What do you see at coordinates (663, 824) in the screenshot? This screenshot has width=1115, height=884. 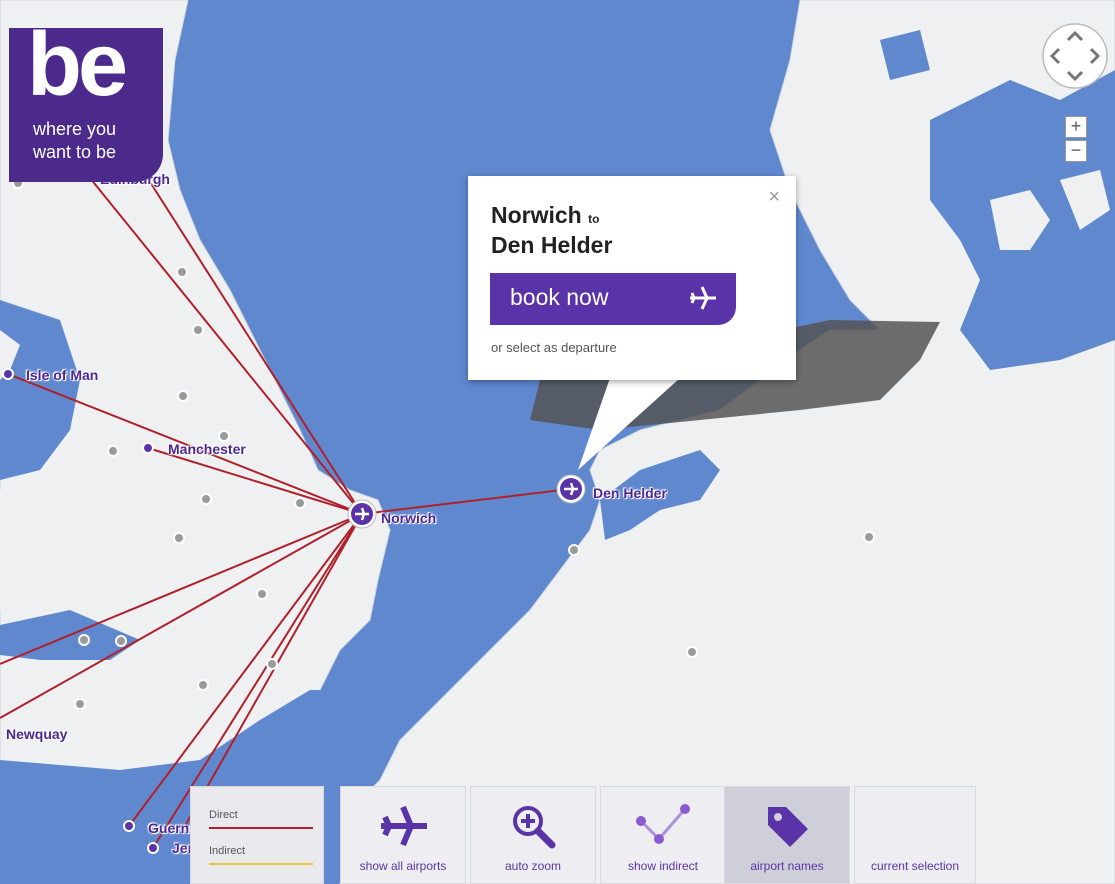 I see `indirect-route-icon` at bounding box center [663, 824].